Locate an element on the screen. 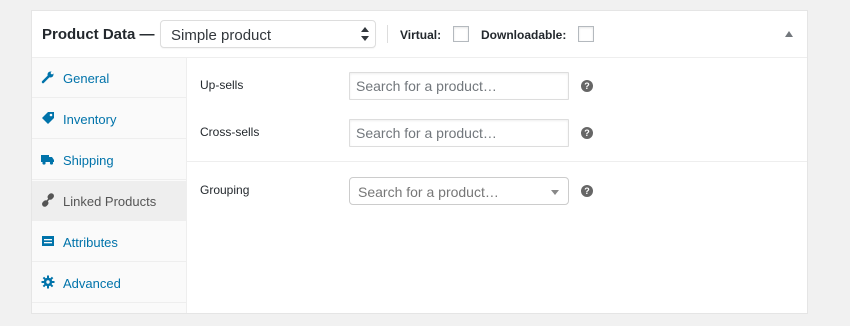 The image size is (850, 326). grouping-label: Grouping is located at coordinates (225, 190).